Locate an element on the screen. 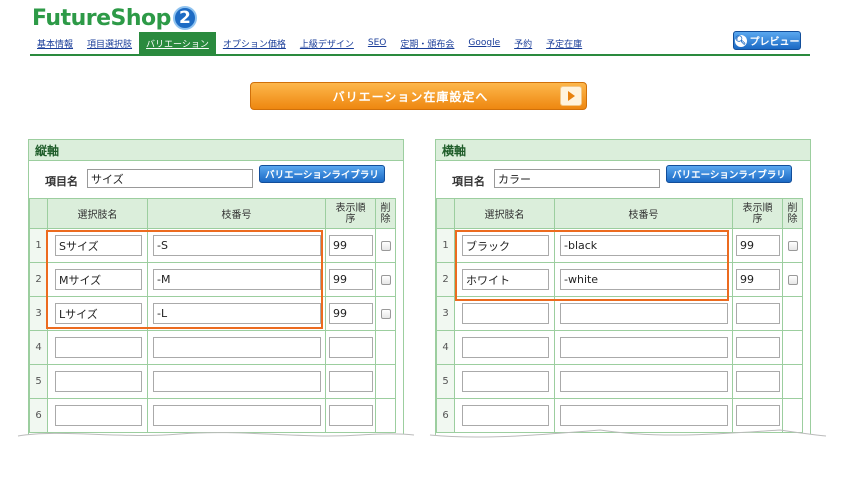 The image size is (862, 492). variation-stock-button: バリエーション在庫設定へ is located at coordinates (418, 96).